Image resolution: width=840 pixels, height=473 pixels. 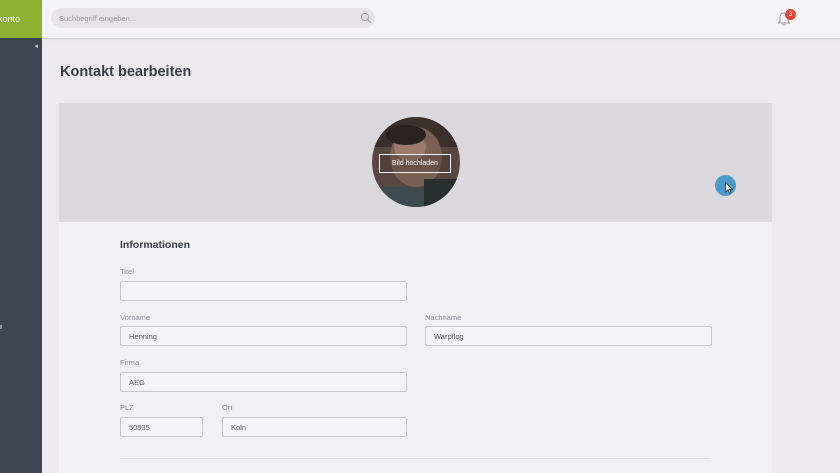 I want to click on section-title-informationen: Informationen, so click(x=155, y=245).